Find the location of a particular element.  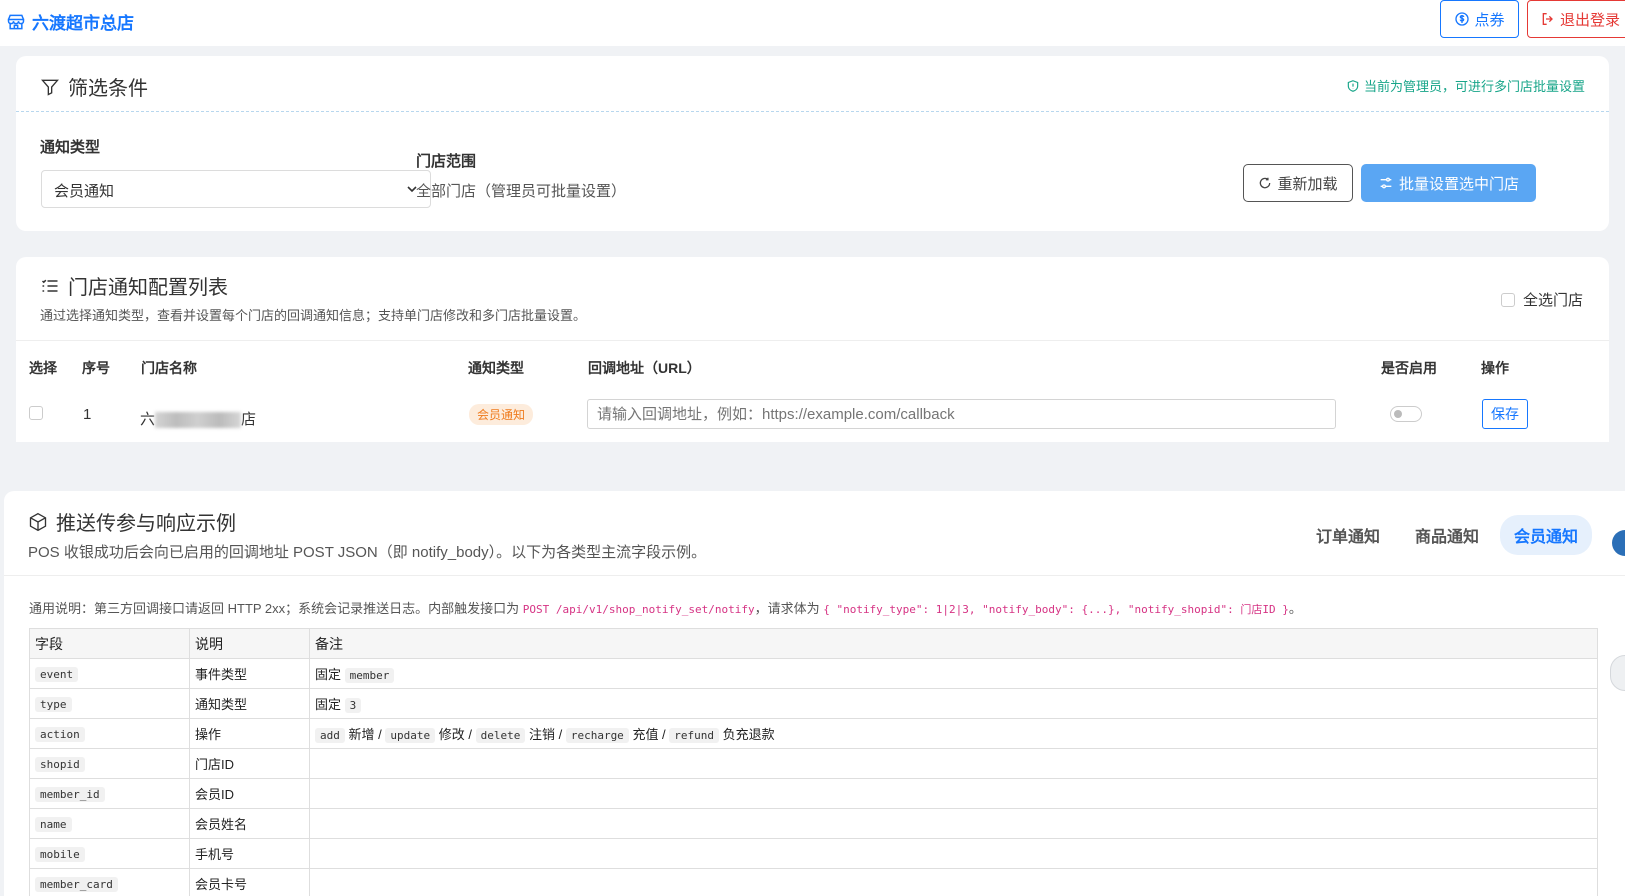

tab-order-notify: 订单通知 is located at coordinates (1348, 535).